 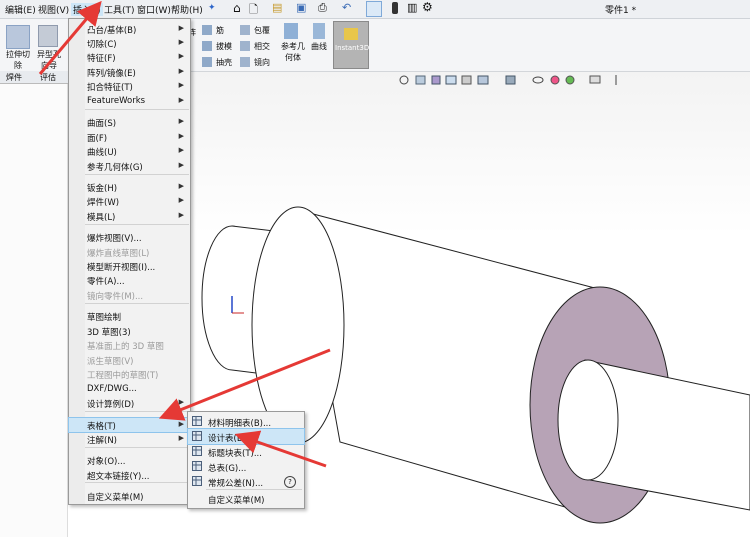 I want to click on arrow-to-design-table, so click(x=280, y=449).